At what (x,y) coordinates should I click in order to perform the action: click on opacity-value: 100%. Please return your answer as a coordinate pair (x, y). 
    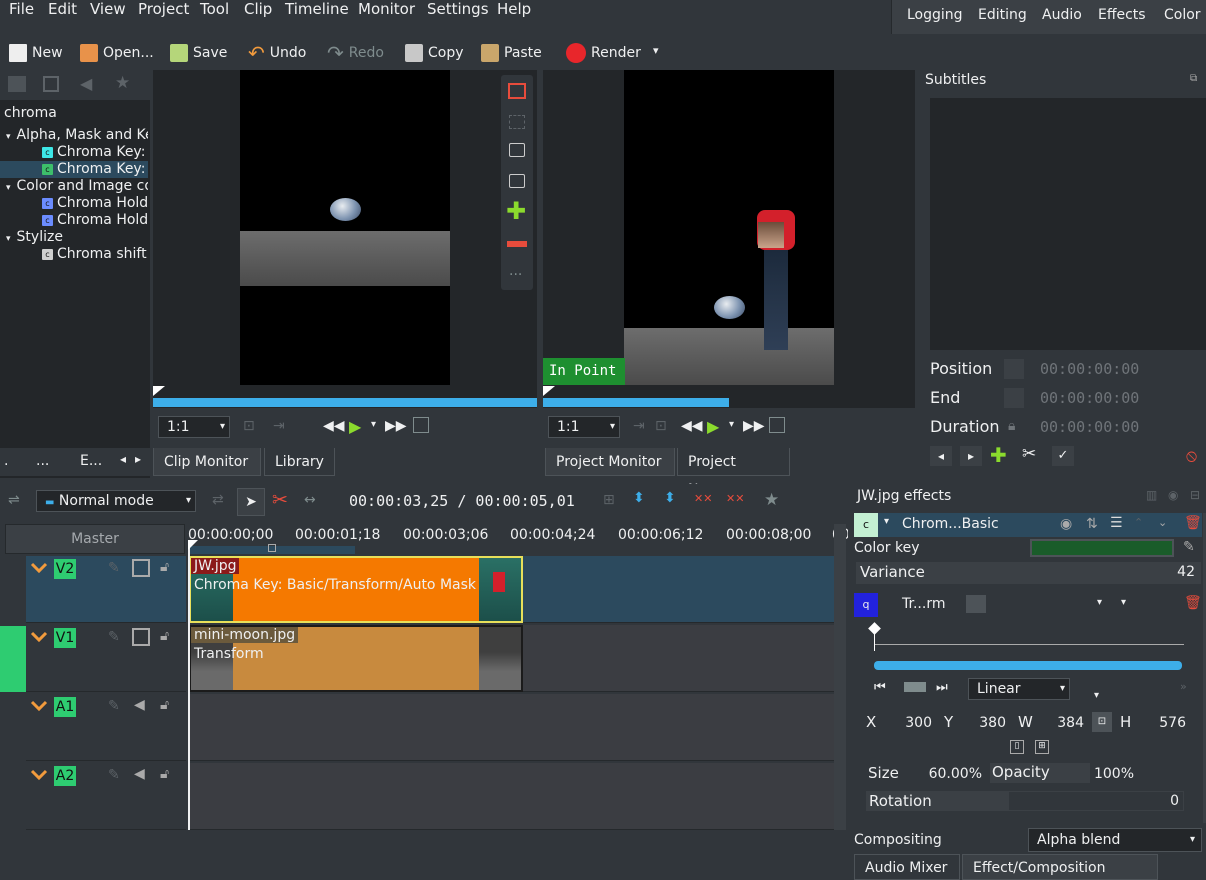
    Looking at the image, I should click on (1111, 774).